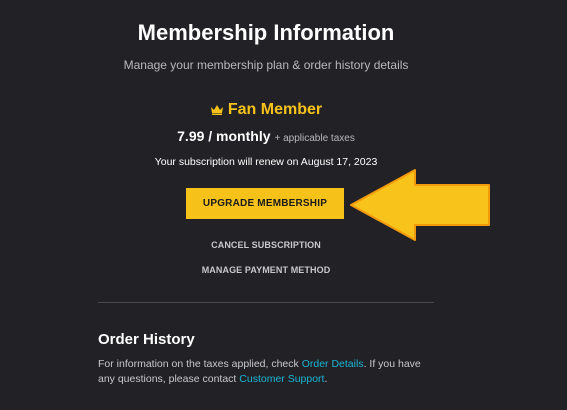 The image size is (567, 410). Describe the element at coordinates (224, 136) in the screenshot. I see `price-amount: 7.99 / monthly` at that location.